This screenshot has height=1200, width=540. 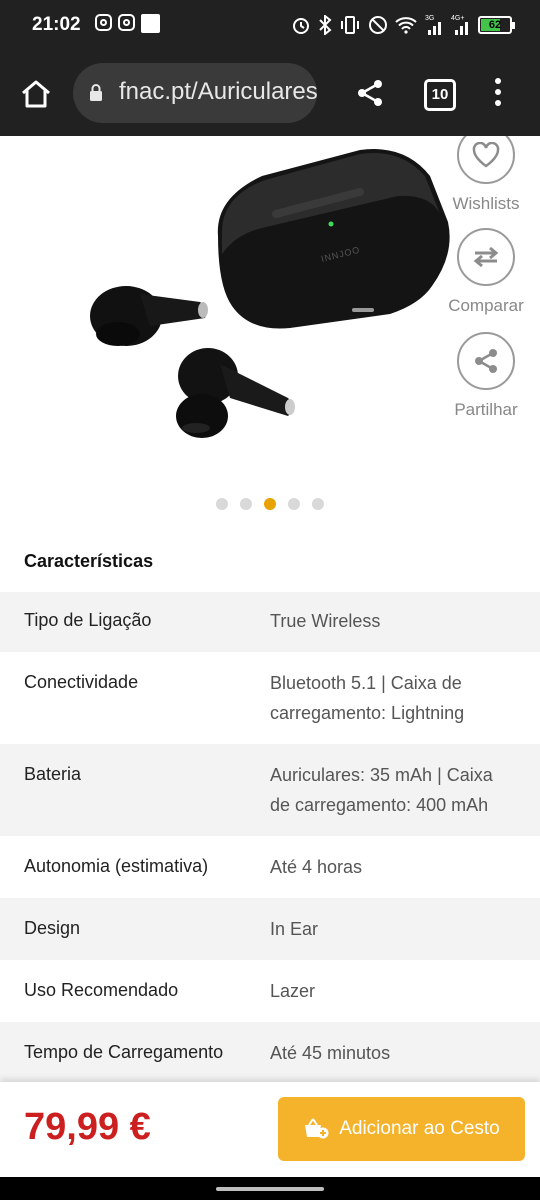 What do you see at coordinates (433, 25) in the screenshot?
I see `signal-3g-icon: 3G` at bounding box center [433, 25].